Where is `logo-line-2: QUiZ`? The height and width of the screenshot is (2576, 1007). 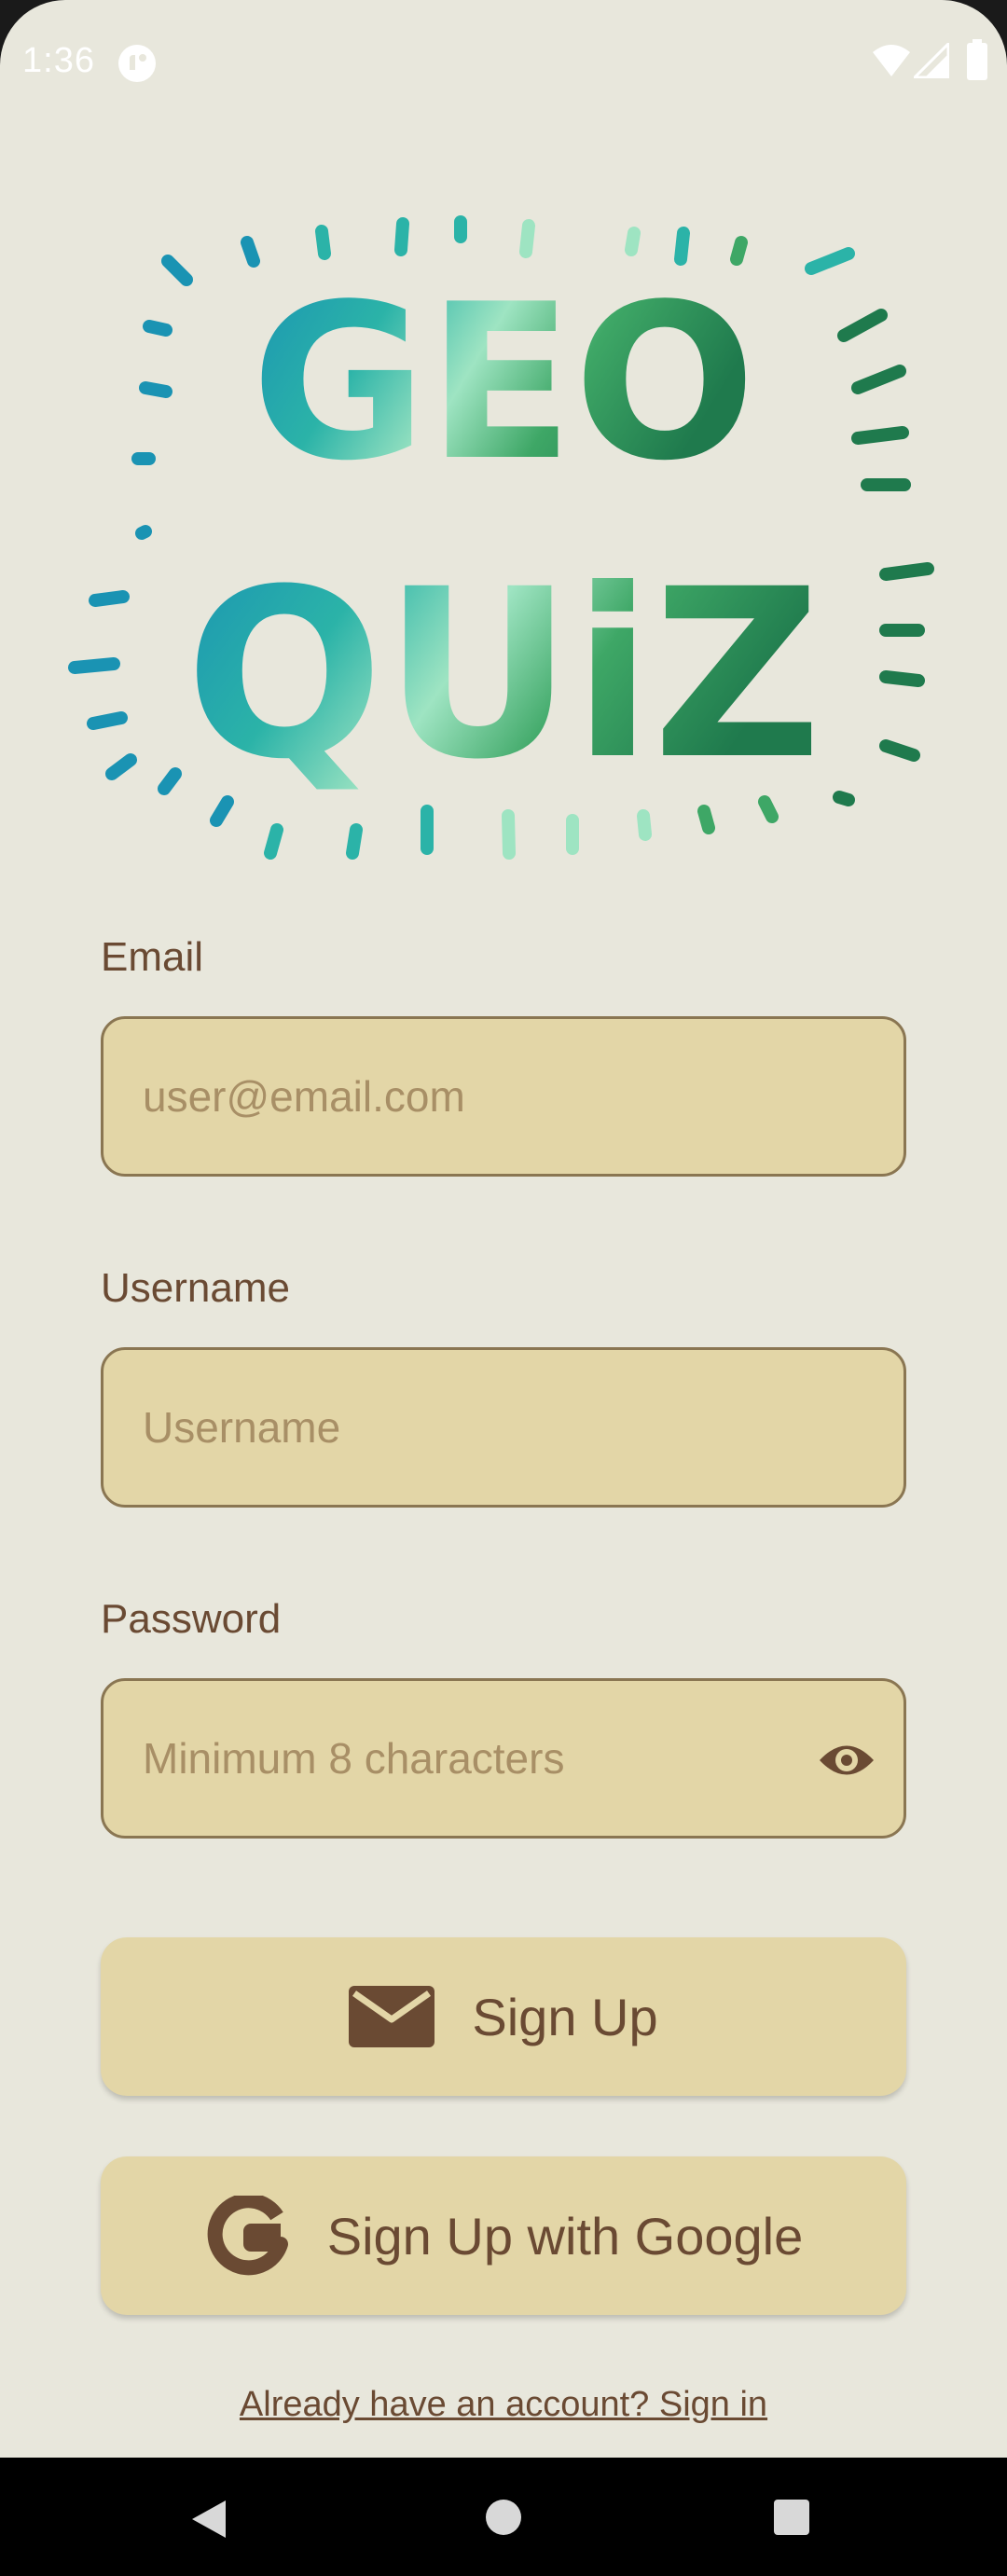
logo-line-2: QUiZ is located at coordinates (504, 675).